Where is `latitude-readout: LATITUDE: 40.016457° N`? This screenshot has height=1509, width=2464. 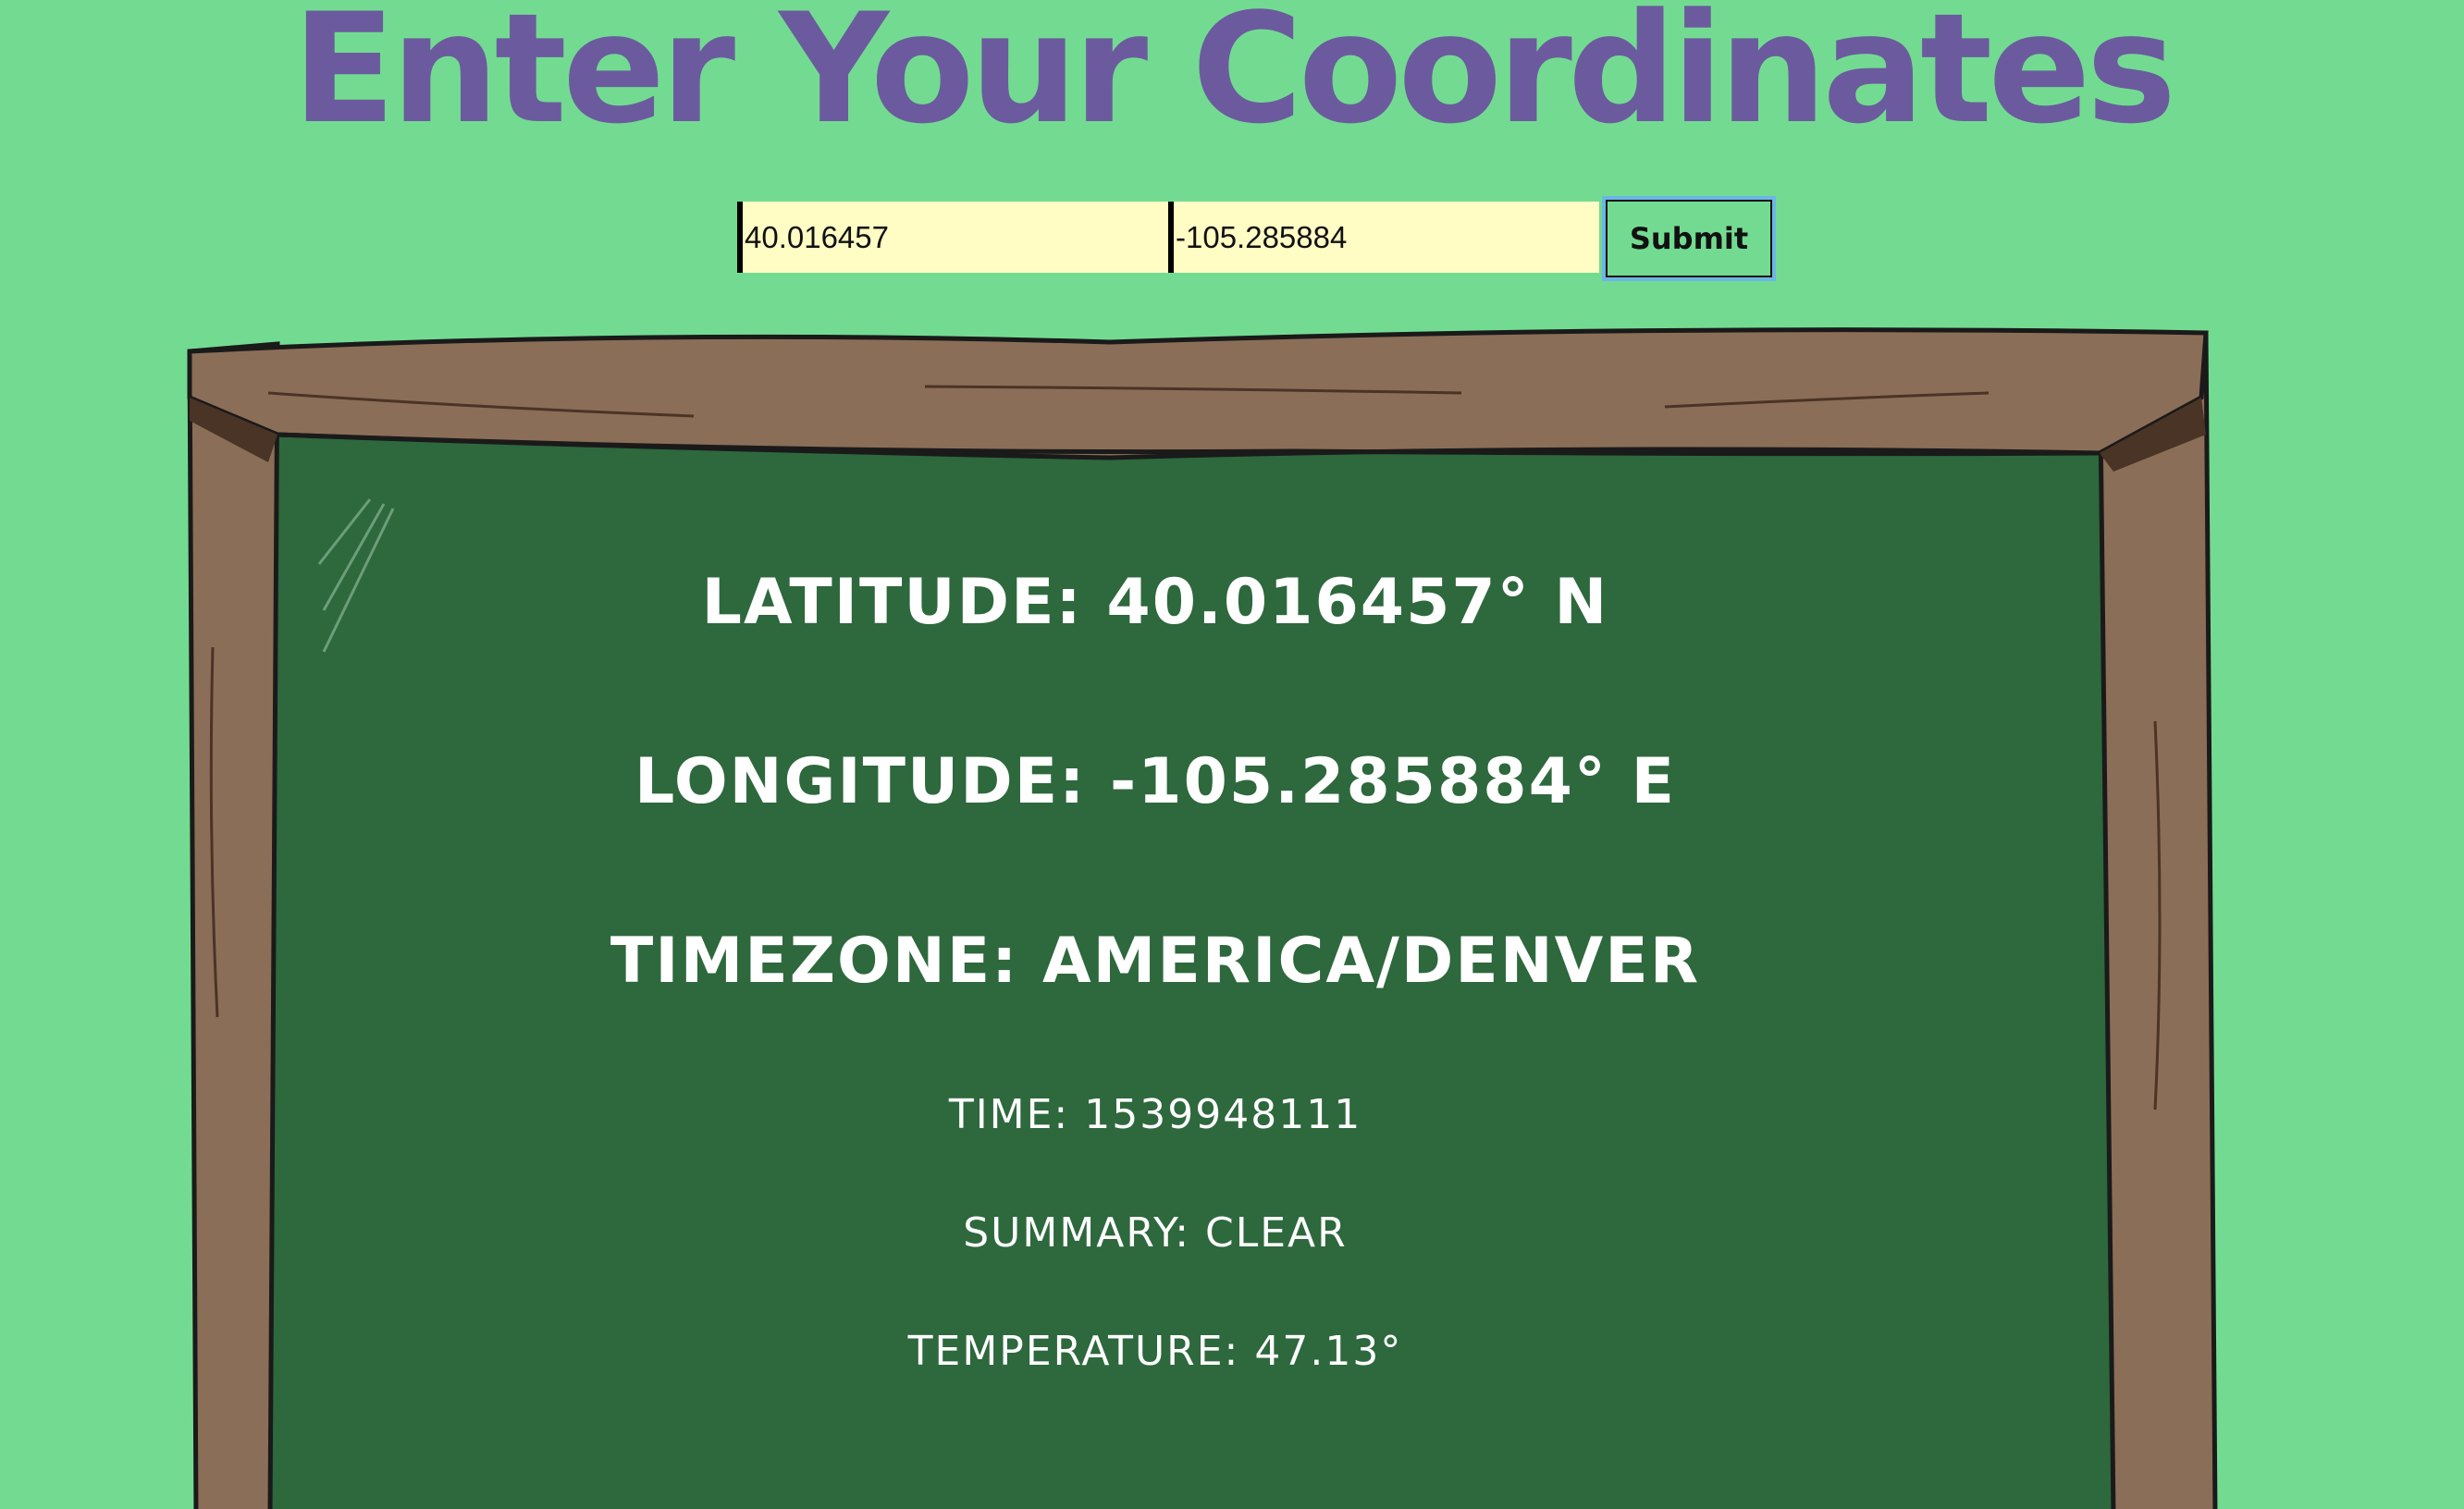
latitude-readout: LATITUDE: 40.016457° N is located at coordinates (1155, 603).